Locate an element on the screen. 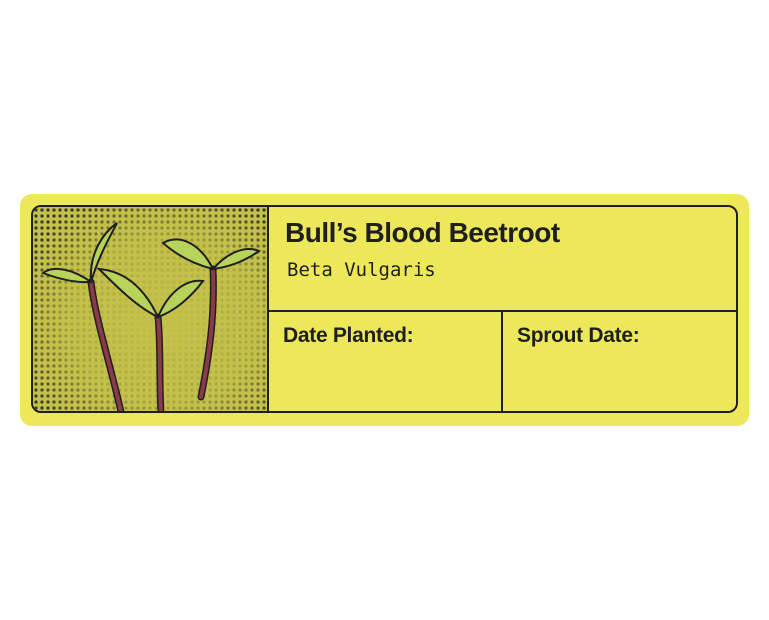 The width and height of the screenshot is (769, 620). sprout-date-label: Sprout Date: is located at coordinates (578, 335).